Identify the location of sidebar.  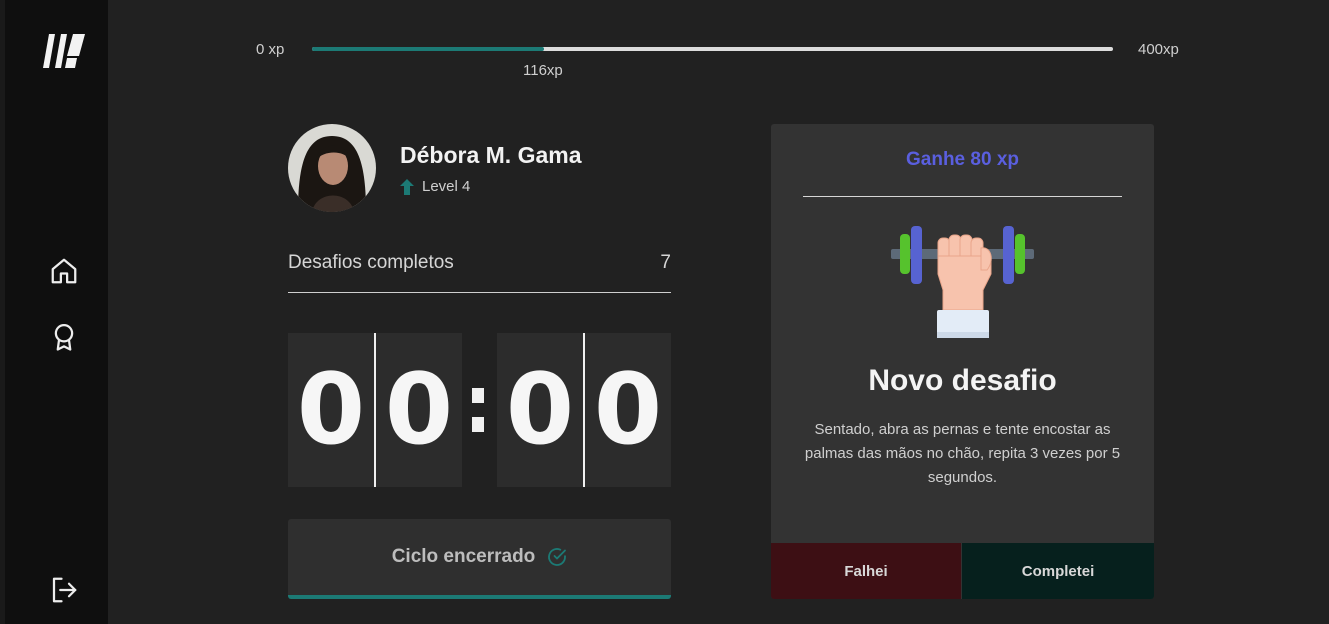
(54, 312).